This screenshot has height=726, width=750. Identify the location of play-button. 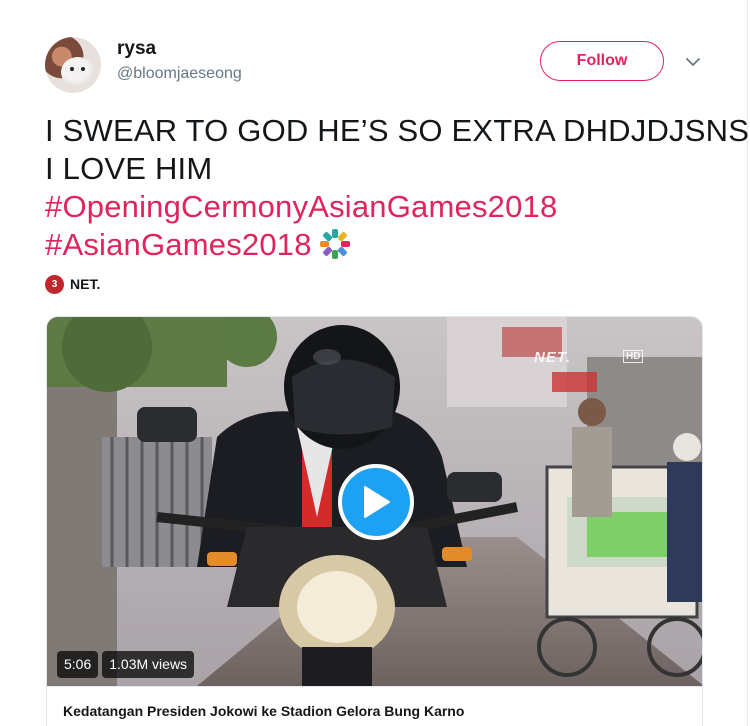
(376, 502).